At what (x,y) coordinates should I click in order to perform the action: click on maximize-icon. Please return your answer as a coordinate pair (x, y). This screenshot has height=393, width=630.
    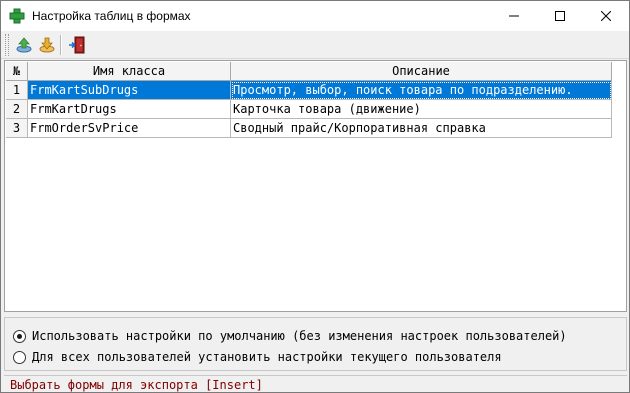
    Looking at the image, I should click on (560, 16).